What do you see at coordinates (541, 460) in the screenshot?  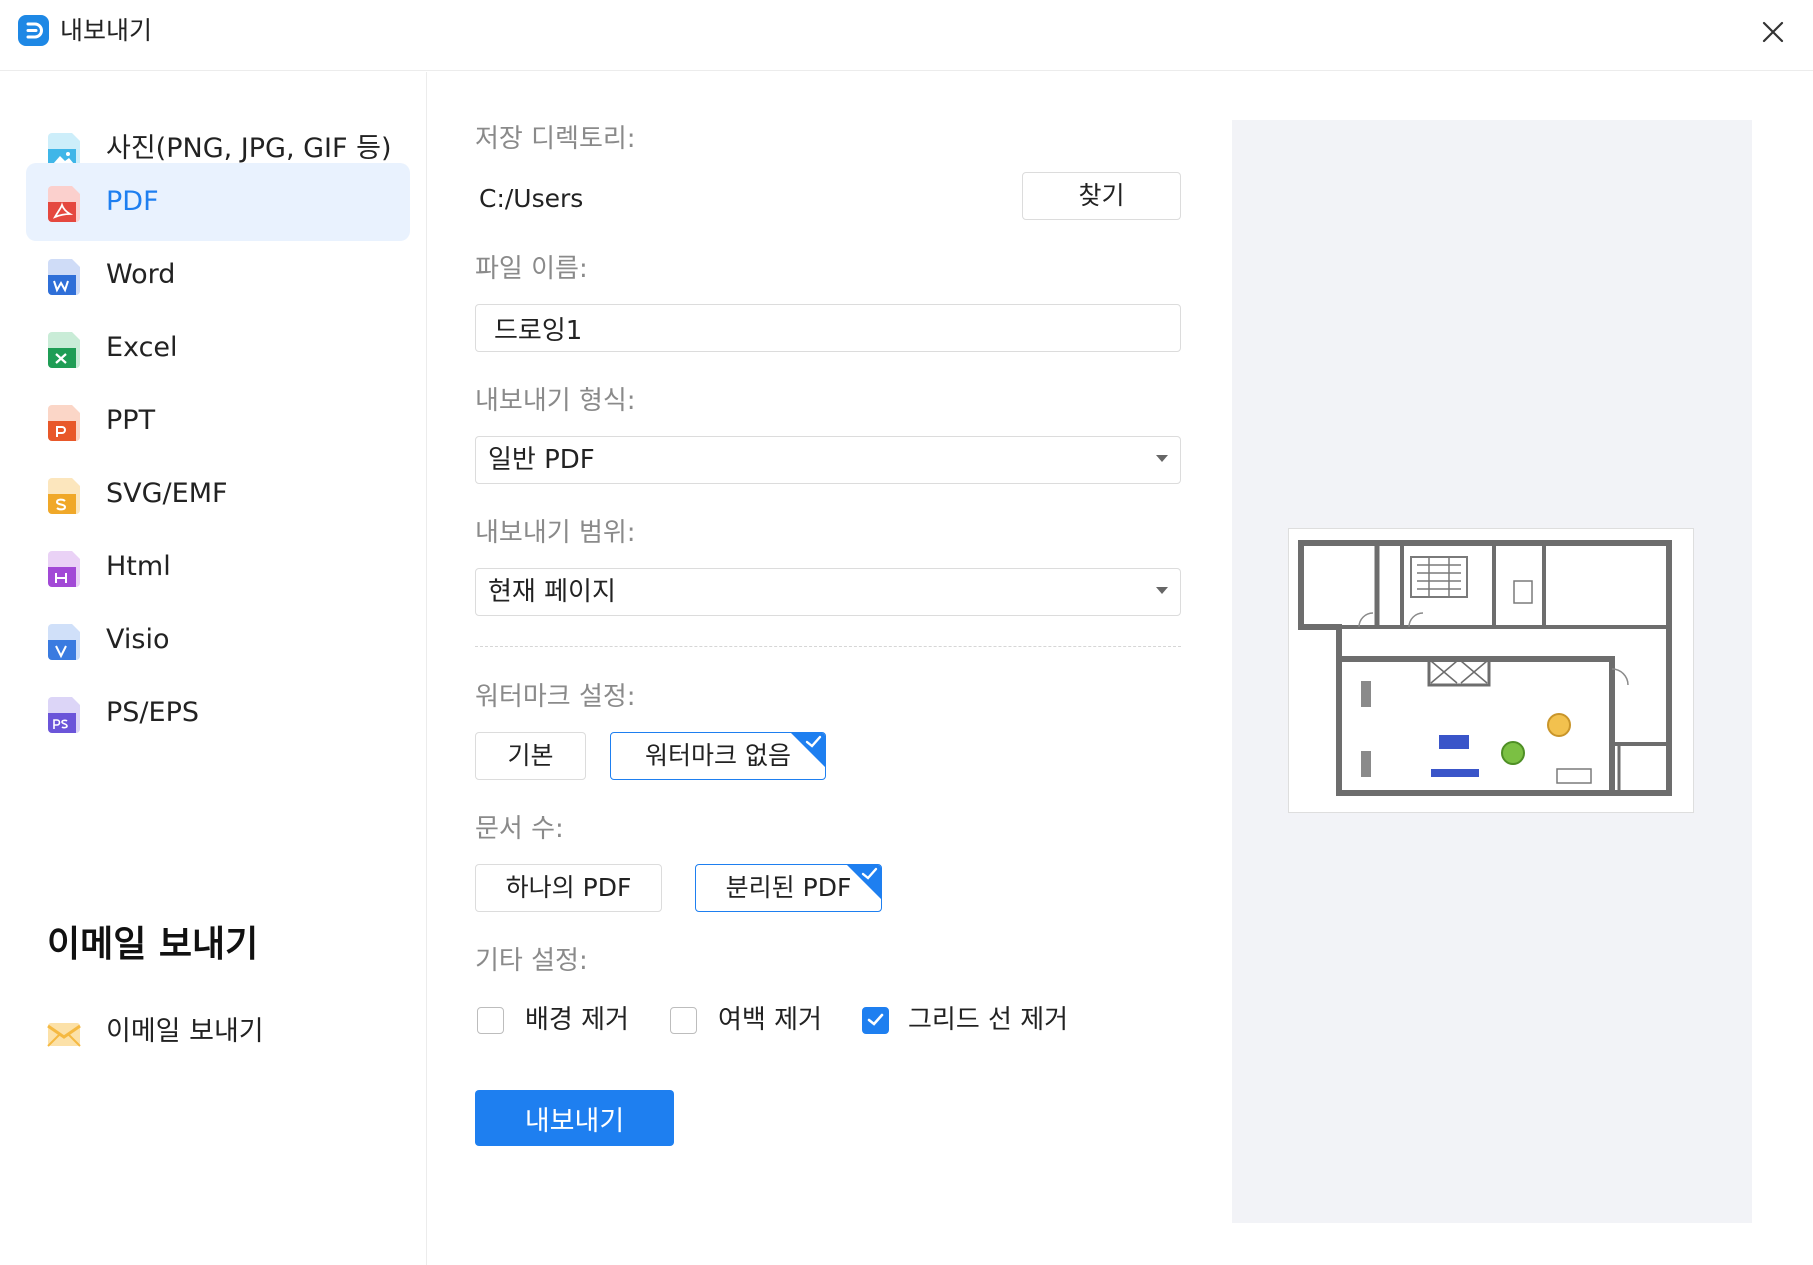 I see `format-select-value: 일반 PDF` at bounding box center [541, 460].